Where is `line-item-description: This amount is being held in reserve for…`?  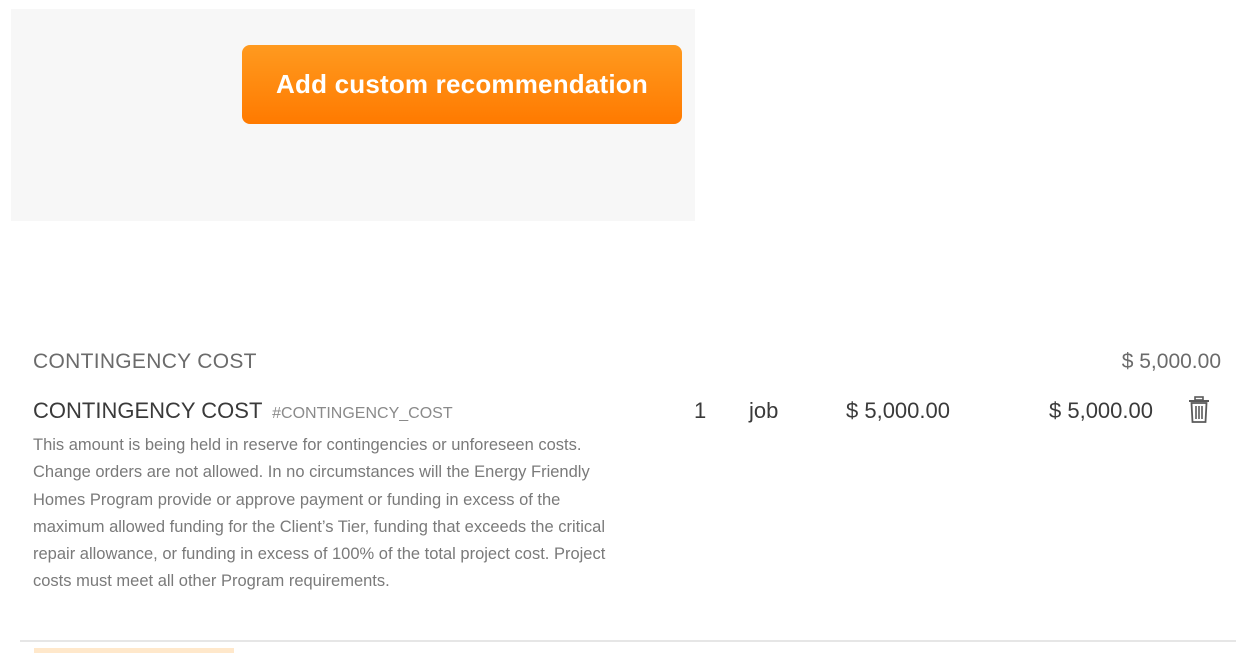
line-item-description: This amount is being held in reserve for… is located at coordinates (319, 513).